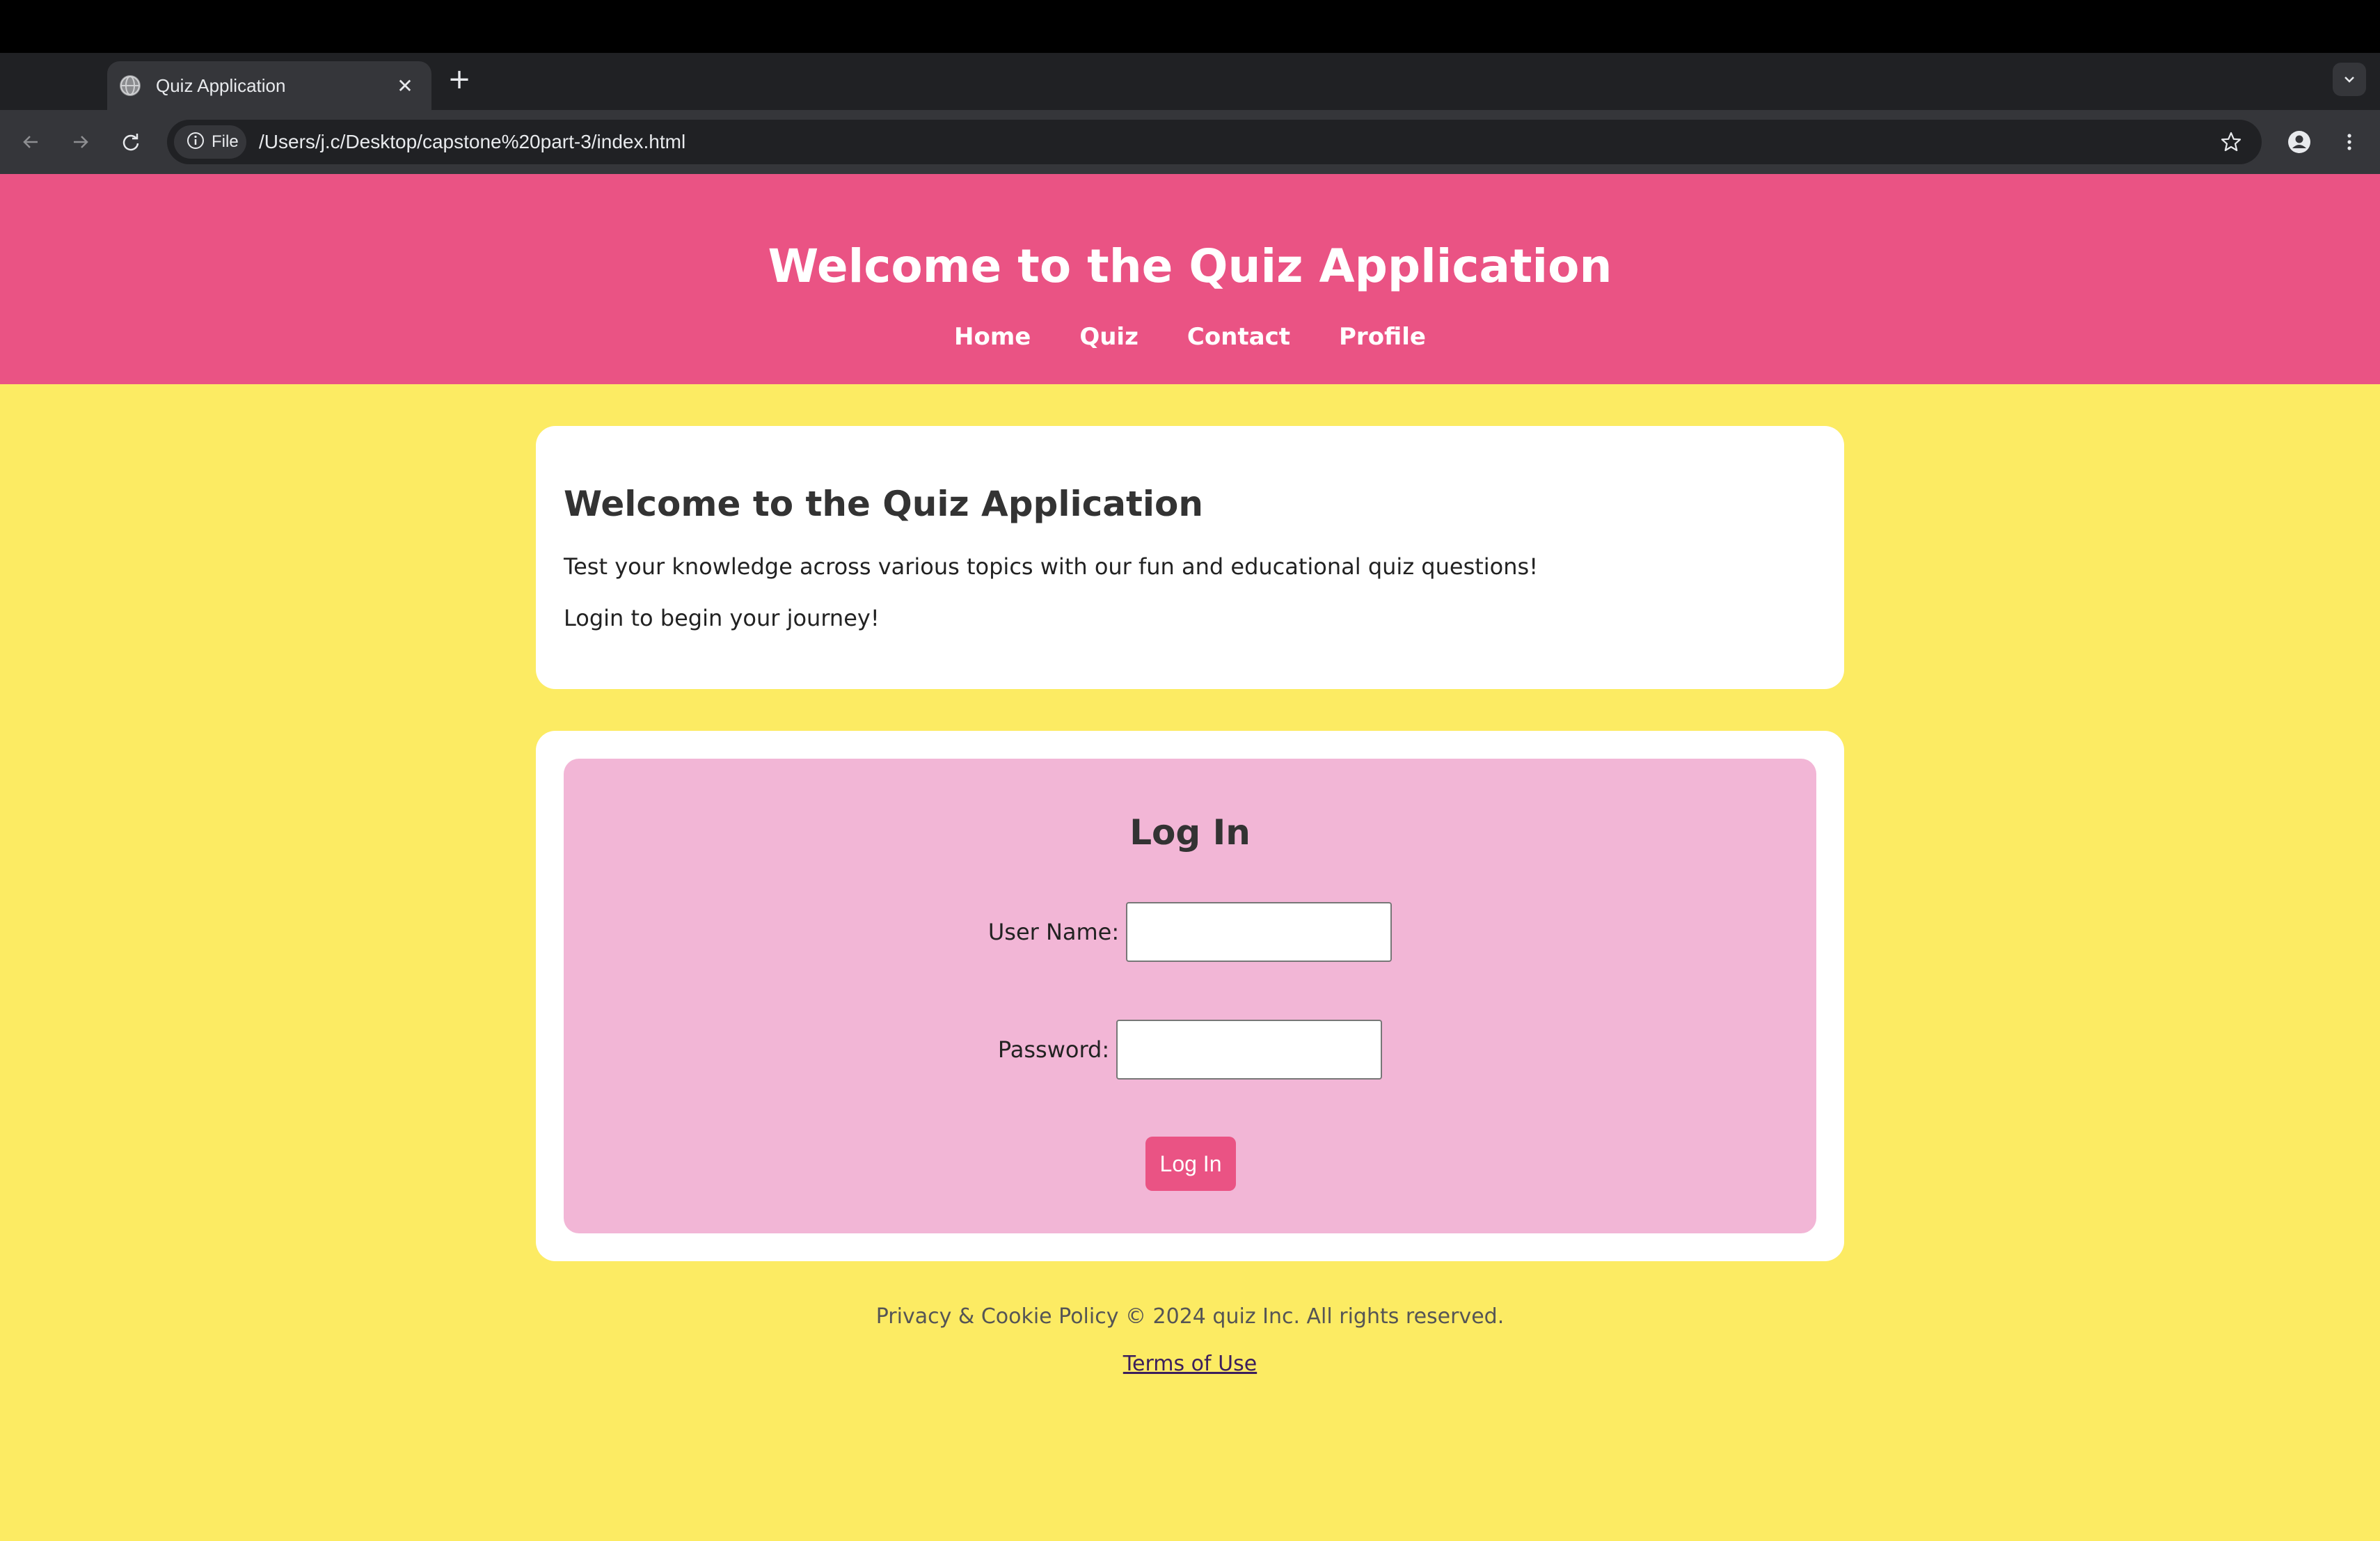  Describe the element at coordinates (1259, 932) in the screenshot. I see `username-input` at that location.